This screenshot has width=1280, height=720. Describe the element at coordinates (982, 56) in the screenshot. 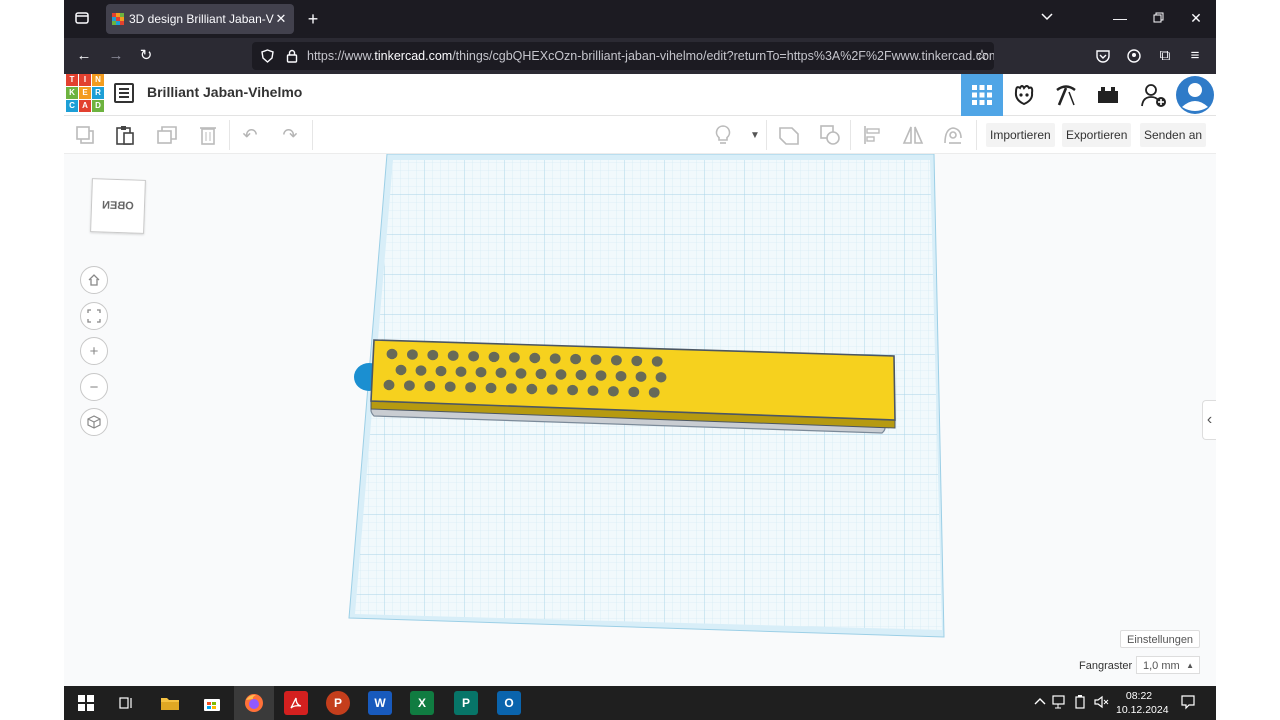

I see `bookmark-star-icon: ☆` at that location.